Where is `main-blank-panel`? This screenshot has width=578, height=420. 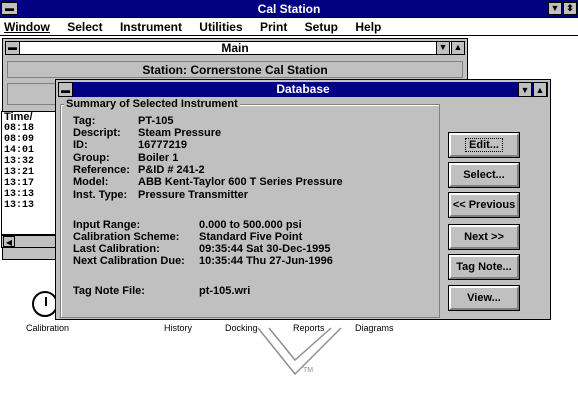 main-blank-panel is located at coordinates (33, 94).